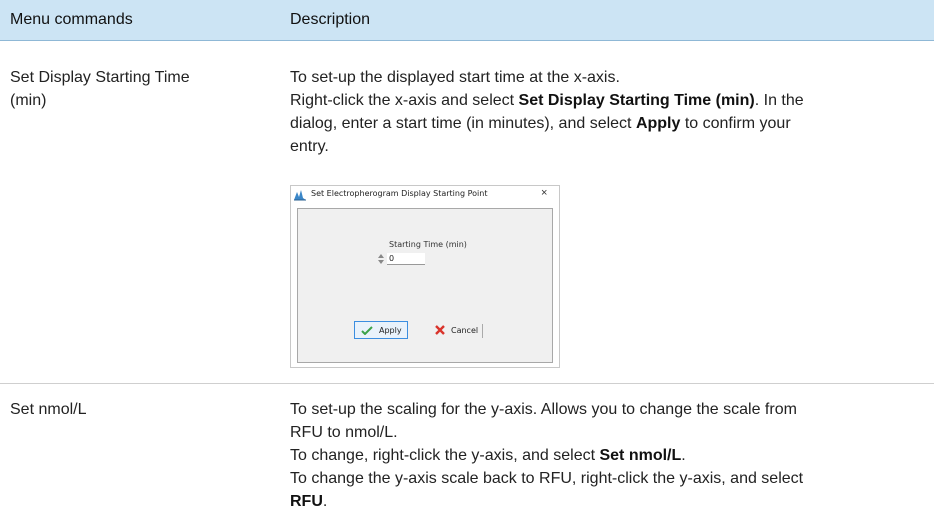 The image size is (934, 529). Describe the element at coordinates (636, 100) in the screenshot. I see `bold-command-name: Set Display Starting Time (min)` at that location.